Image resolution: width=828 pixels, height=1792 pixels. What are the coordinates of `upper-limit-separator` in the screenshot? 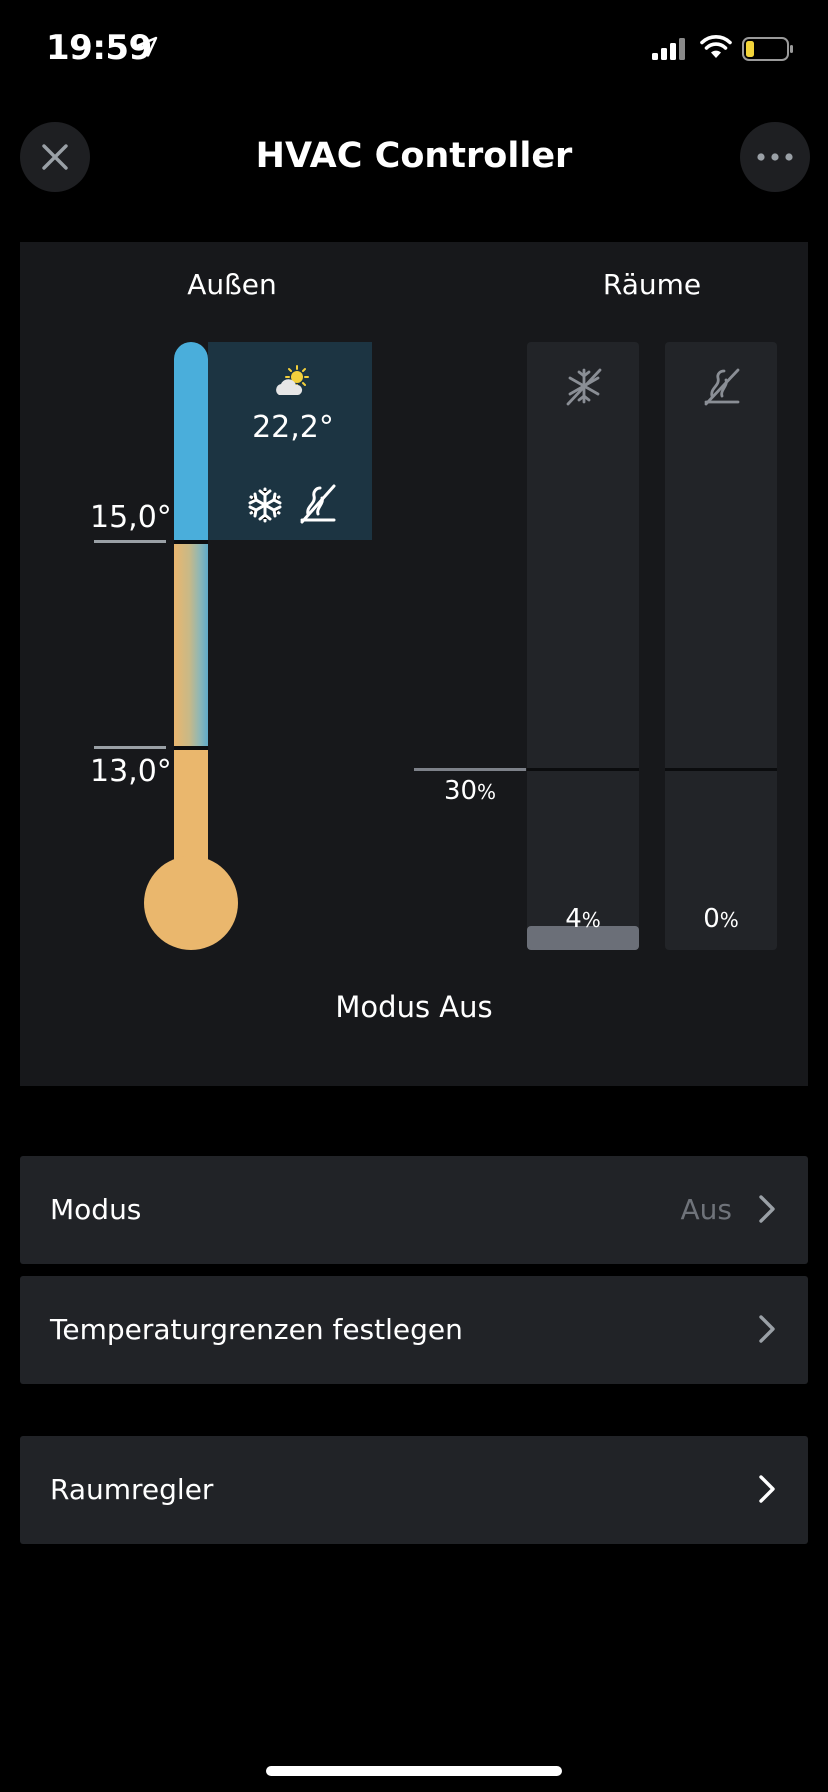 It's located at (191, 542).